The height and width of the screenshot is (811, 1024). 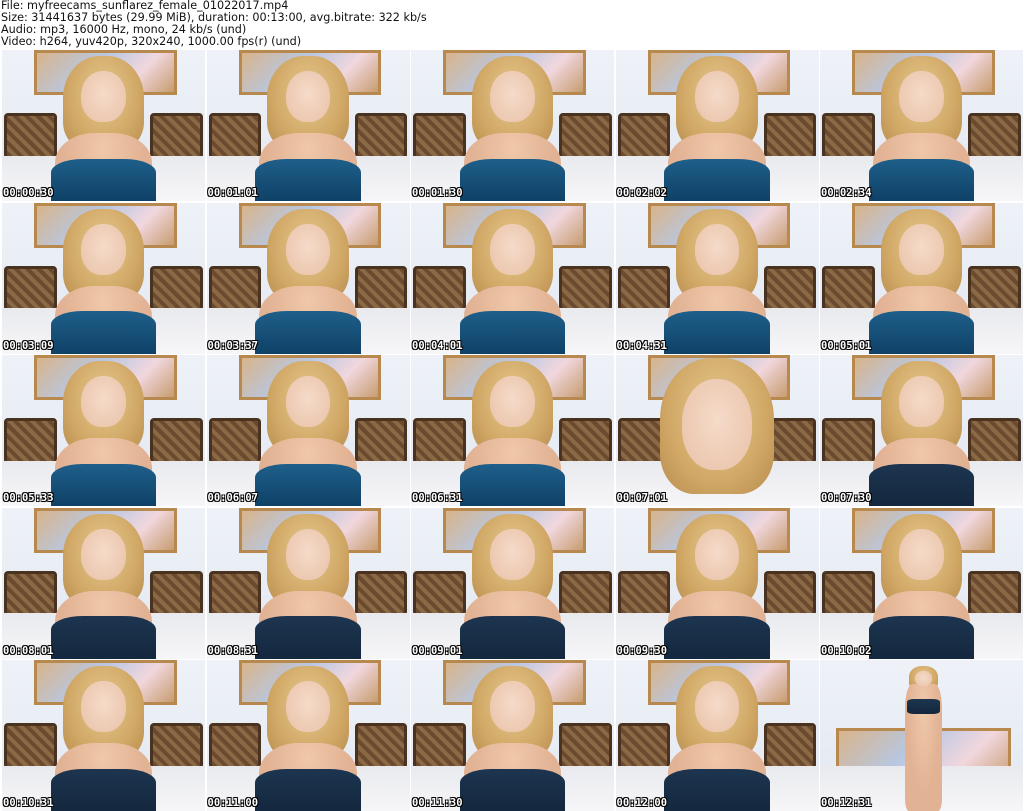 I want to click on video-thumbnail: 00:12:31, so click(x=921, y=735).